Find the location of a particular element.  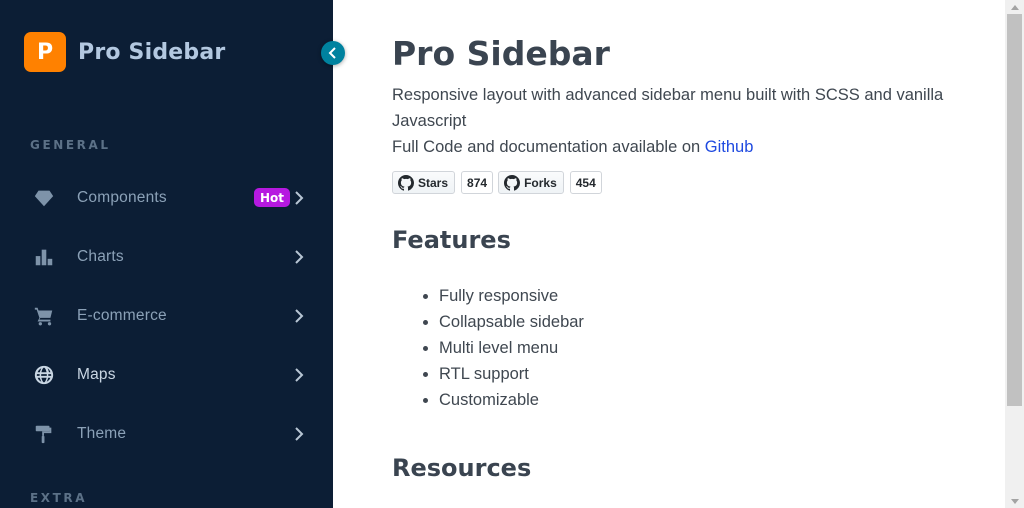

sidebar-item-ecommerce: E-commerce is located at coordinates (166, 316).